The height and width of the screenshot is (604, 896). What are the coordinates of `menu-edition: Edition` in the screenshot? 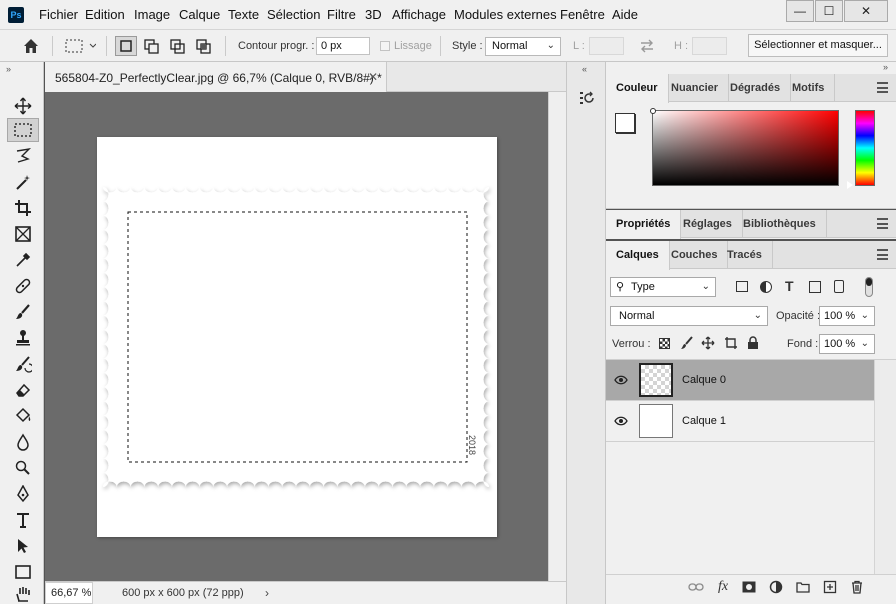 It's located at (105, 14).